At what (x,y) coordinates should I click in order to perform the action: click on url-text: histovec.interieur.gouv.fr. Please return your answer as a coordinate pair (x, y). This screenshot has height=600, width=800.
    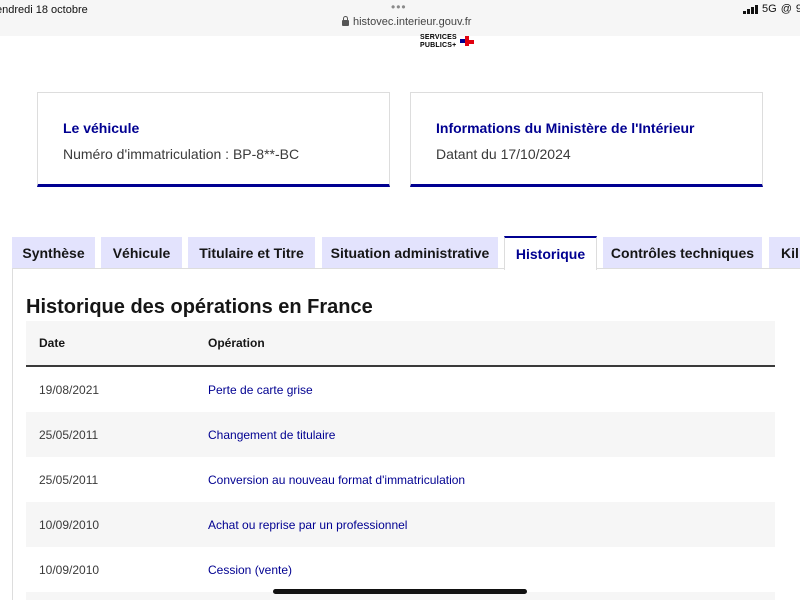
    Looking at the image, I should click on (412, 22).